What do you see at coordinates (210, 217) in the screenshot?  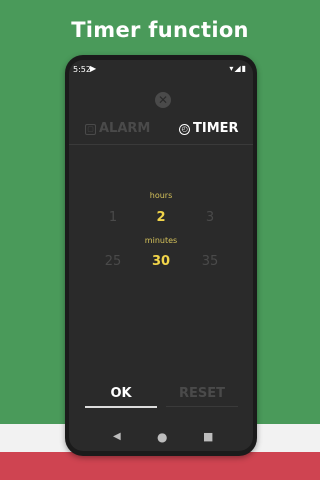 I see `hours-option: 3` at bounding box center [210, 217].